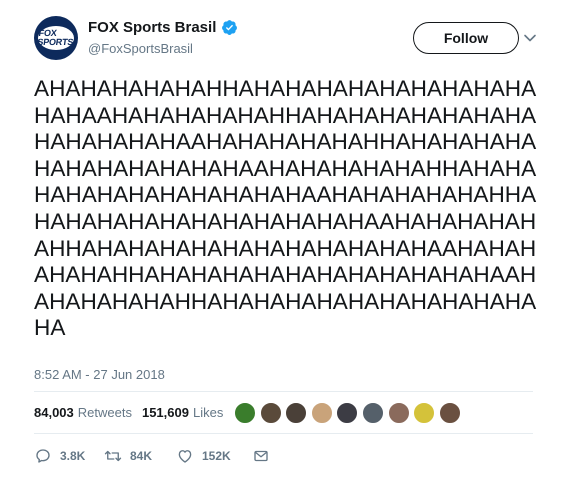 Image resolution: width=567 pixels, height=481 pixels. I want to click on account-handle: @FoxSportsBrasil, so click(140, 48).